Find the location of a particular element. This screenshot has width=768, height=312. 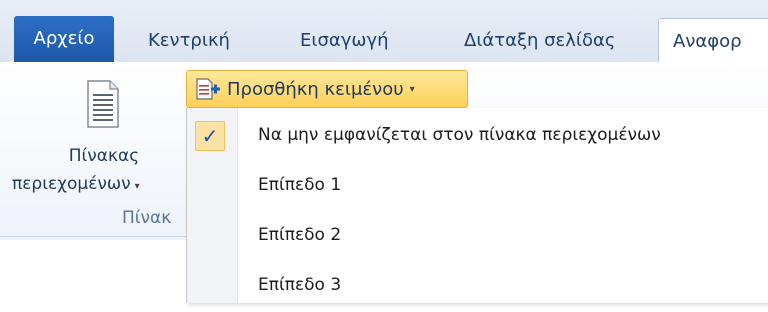

toc-button-label-line1: Πίνακας is located at coordinates (104, 156).